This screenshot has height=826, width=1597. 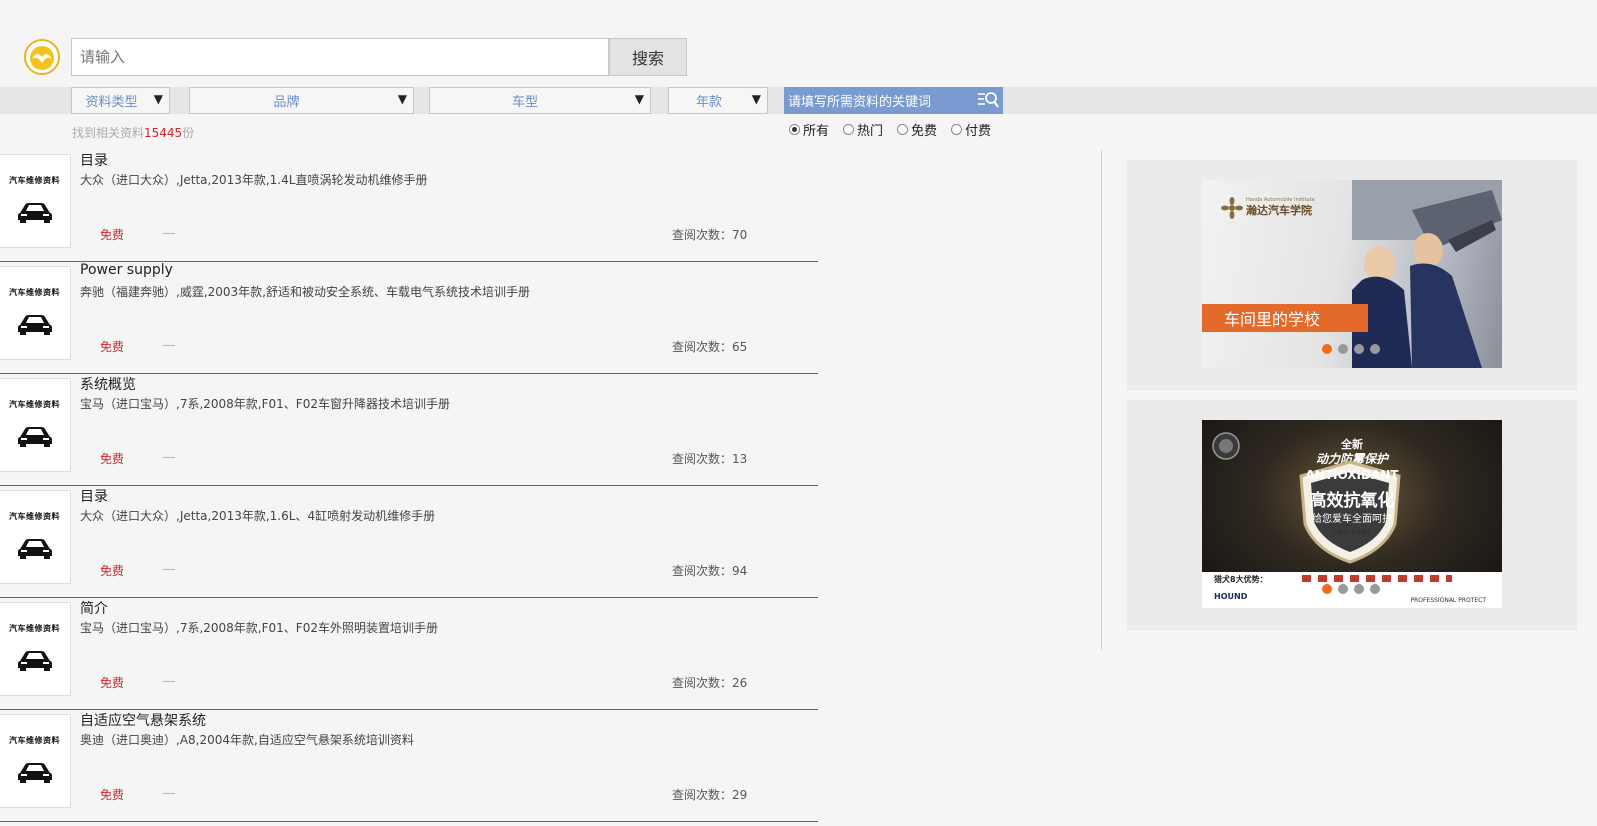 What do you see at coordinates (94, 608) in the screenshot?
I see `item-title: 简介` at bounding box center [94, 608].